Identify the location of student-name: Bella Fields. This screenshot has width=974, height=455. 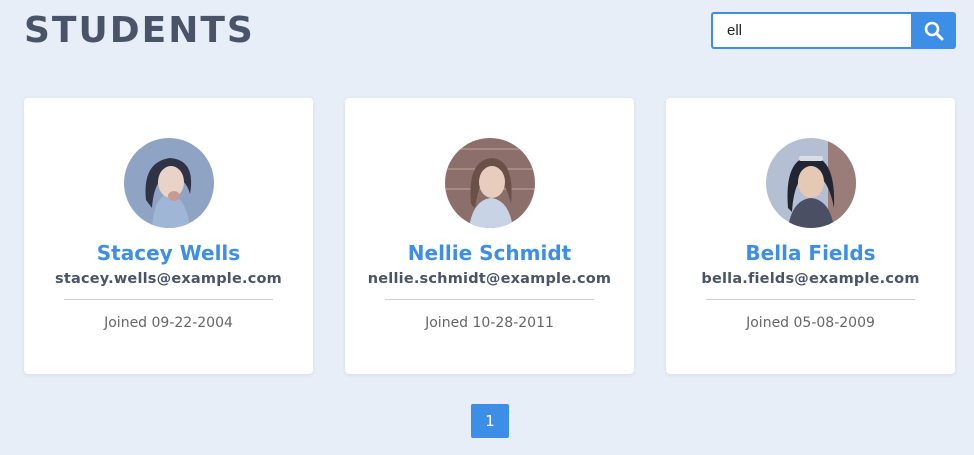
(810, 253).